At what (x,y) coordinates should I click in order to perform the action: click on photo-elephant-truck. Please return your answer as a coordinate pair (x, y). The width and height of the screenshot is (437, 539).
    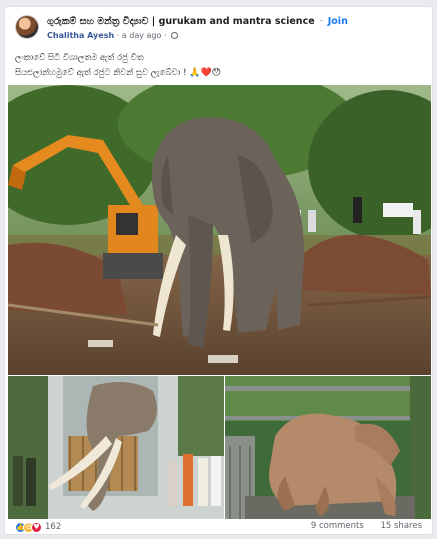
    Looking at the image, I should click on (328, 447).